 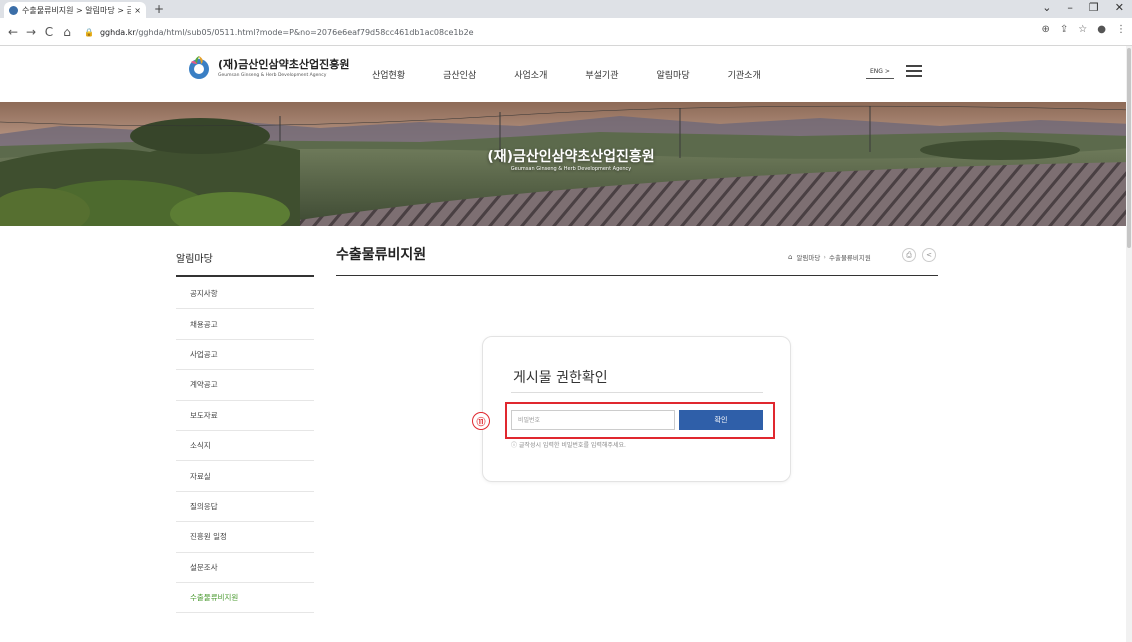 What do you see at coordinates (637, 275) in the screenshot?
I see `content-title-divider` at bounding box center [637, 275].